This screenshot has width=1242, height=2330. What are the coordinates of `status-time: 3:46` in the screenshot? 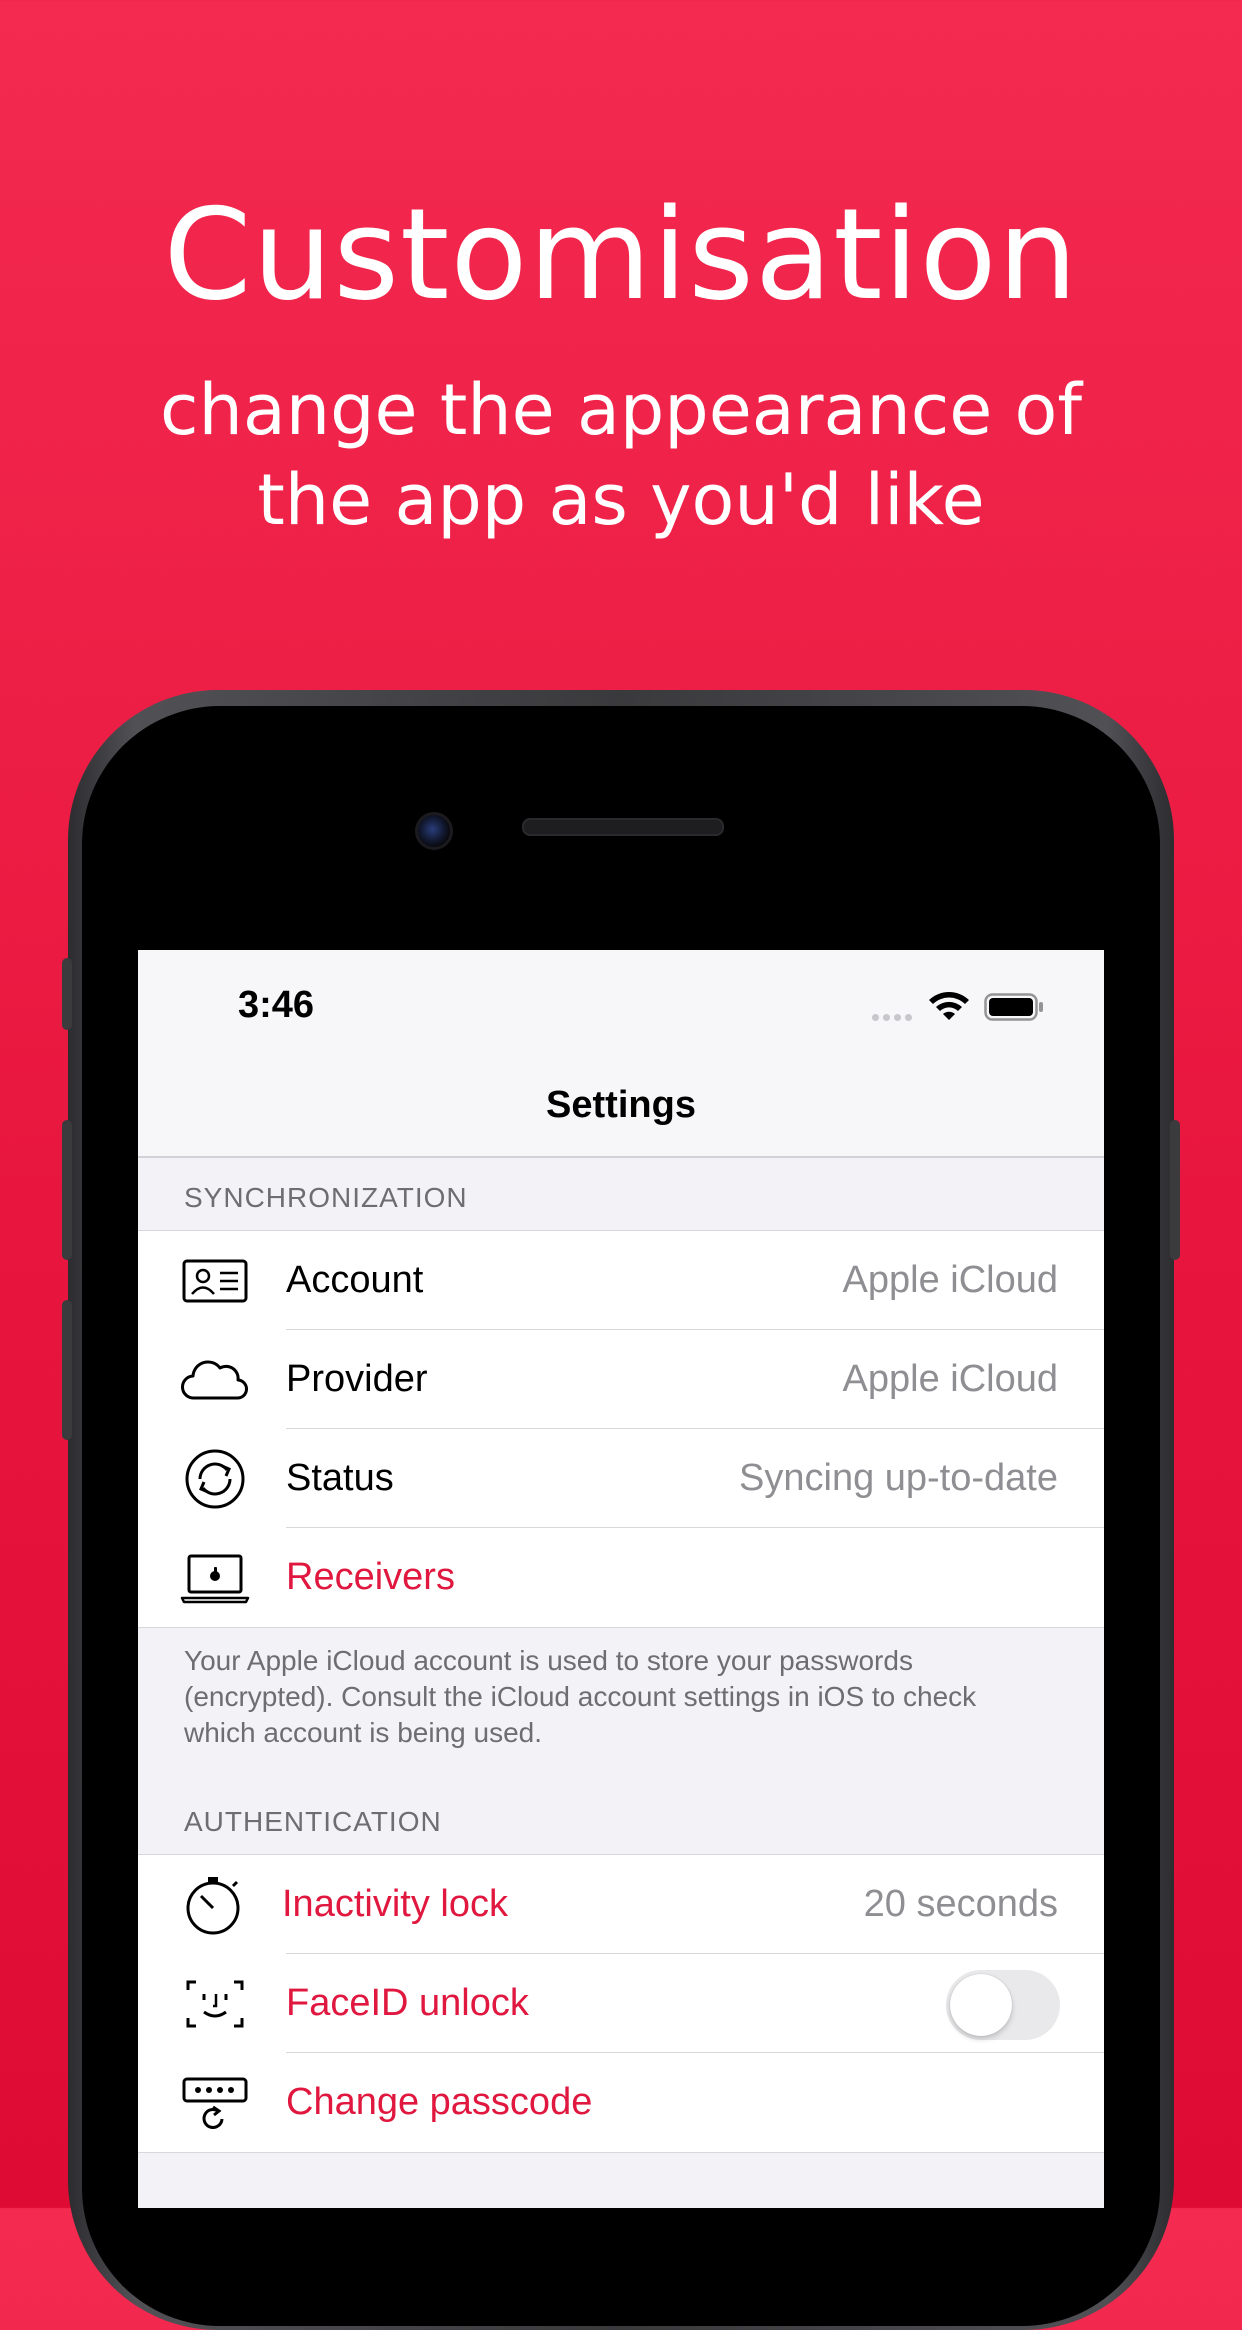 It's located at (276, 1005).